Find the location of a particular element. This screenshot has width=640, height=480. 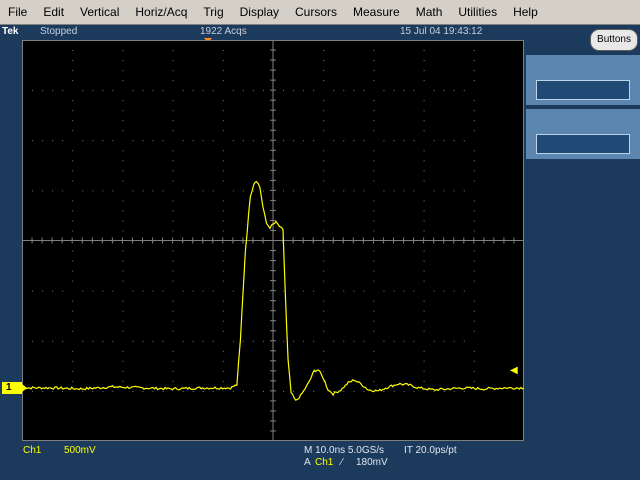

status-bar: Tek Stopped 1922 Acqs 15 Jul 04 19:43:12 is located at coordinates (262, 32).